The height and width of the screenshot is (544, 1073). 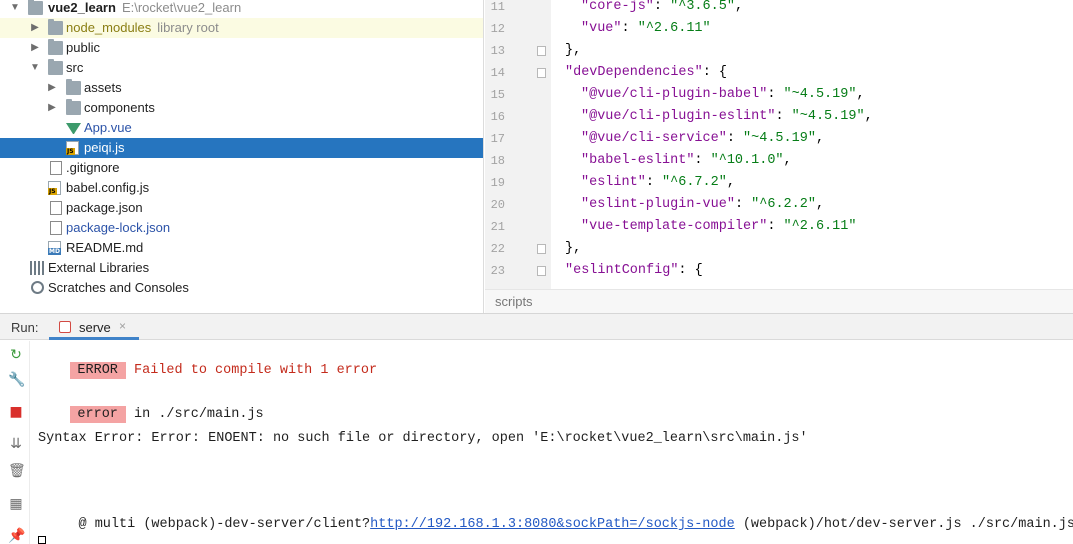 I want to click on library-root-note: library root, so click(x=188, y=27).